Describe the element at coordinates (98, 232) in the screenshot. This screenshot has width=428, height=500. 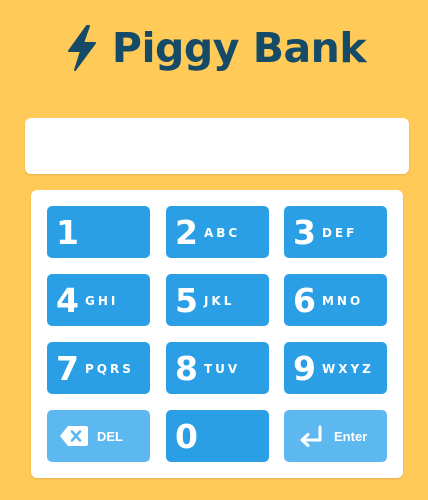
I see `key-1: 1` at that location.